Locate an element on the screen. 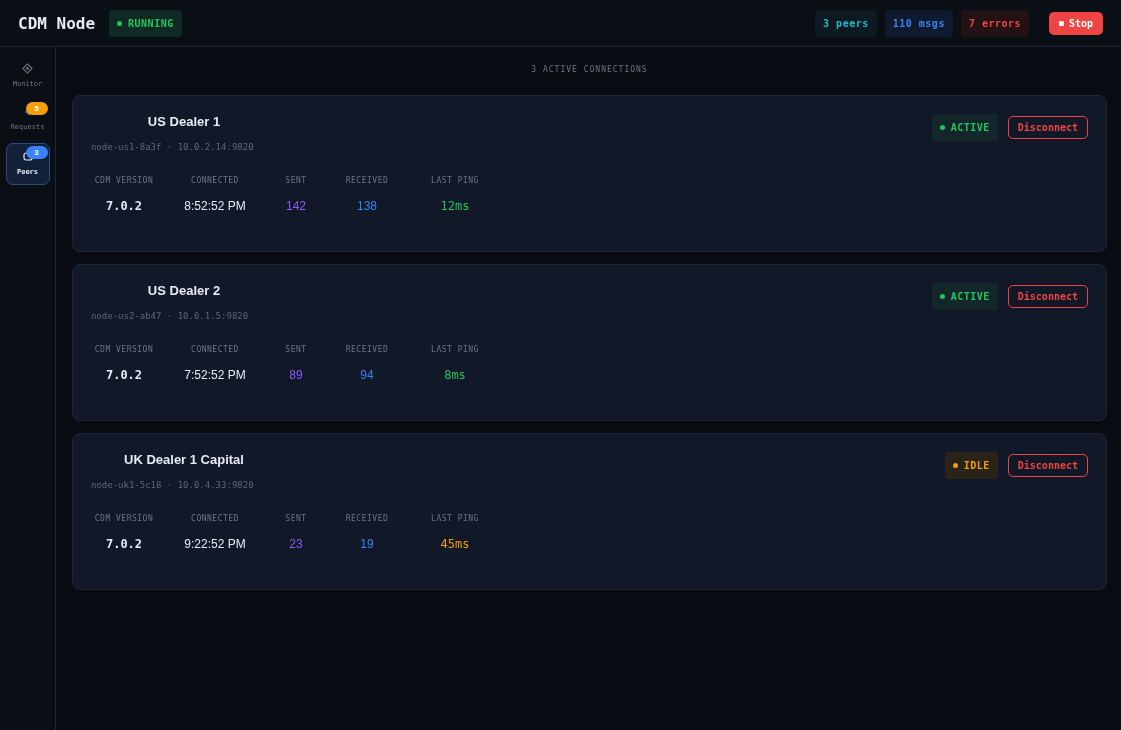  connected-time: 7:52:52 PM is located at coordinates (215, 375).